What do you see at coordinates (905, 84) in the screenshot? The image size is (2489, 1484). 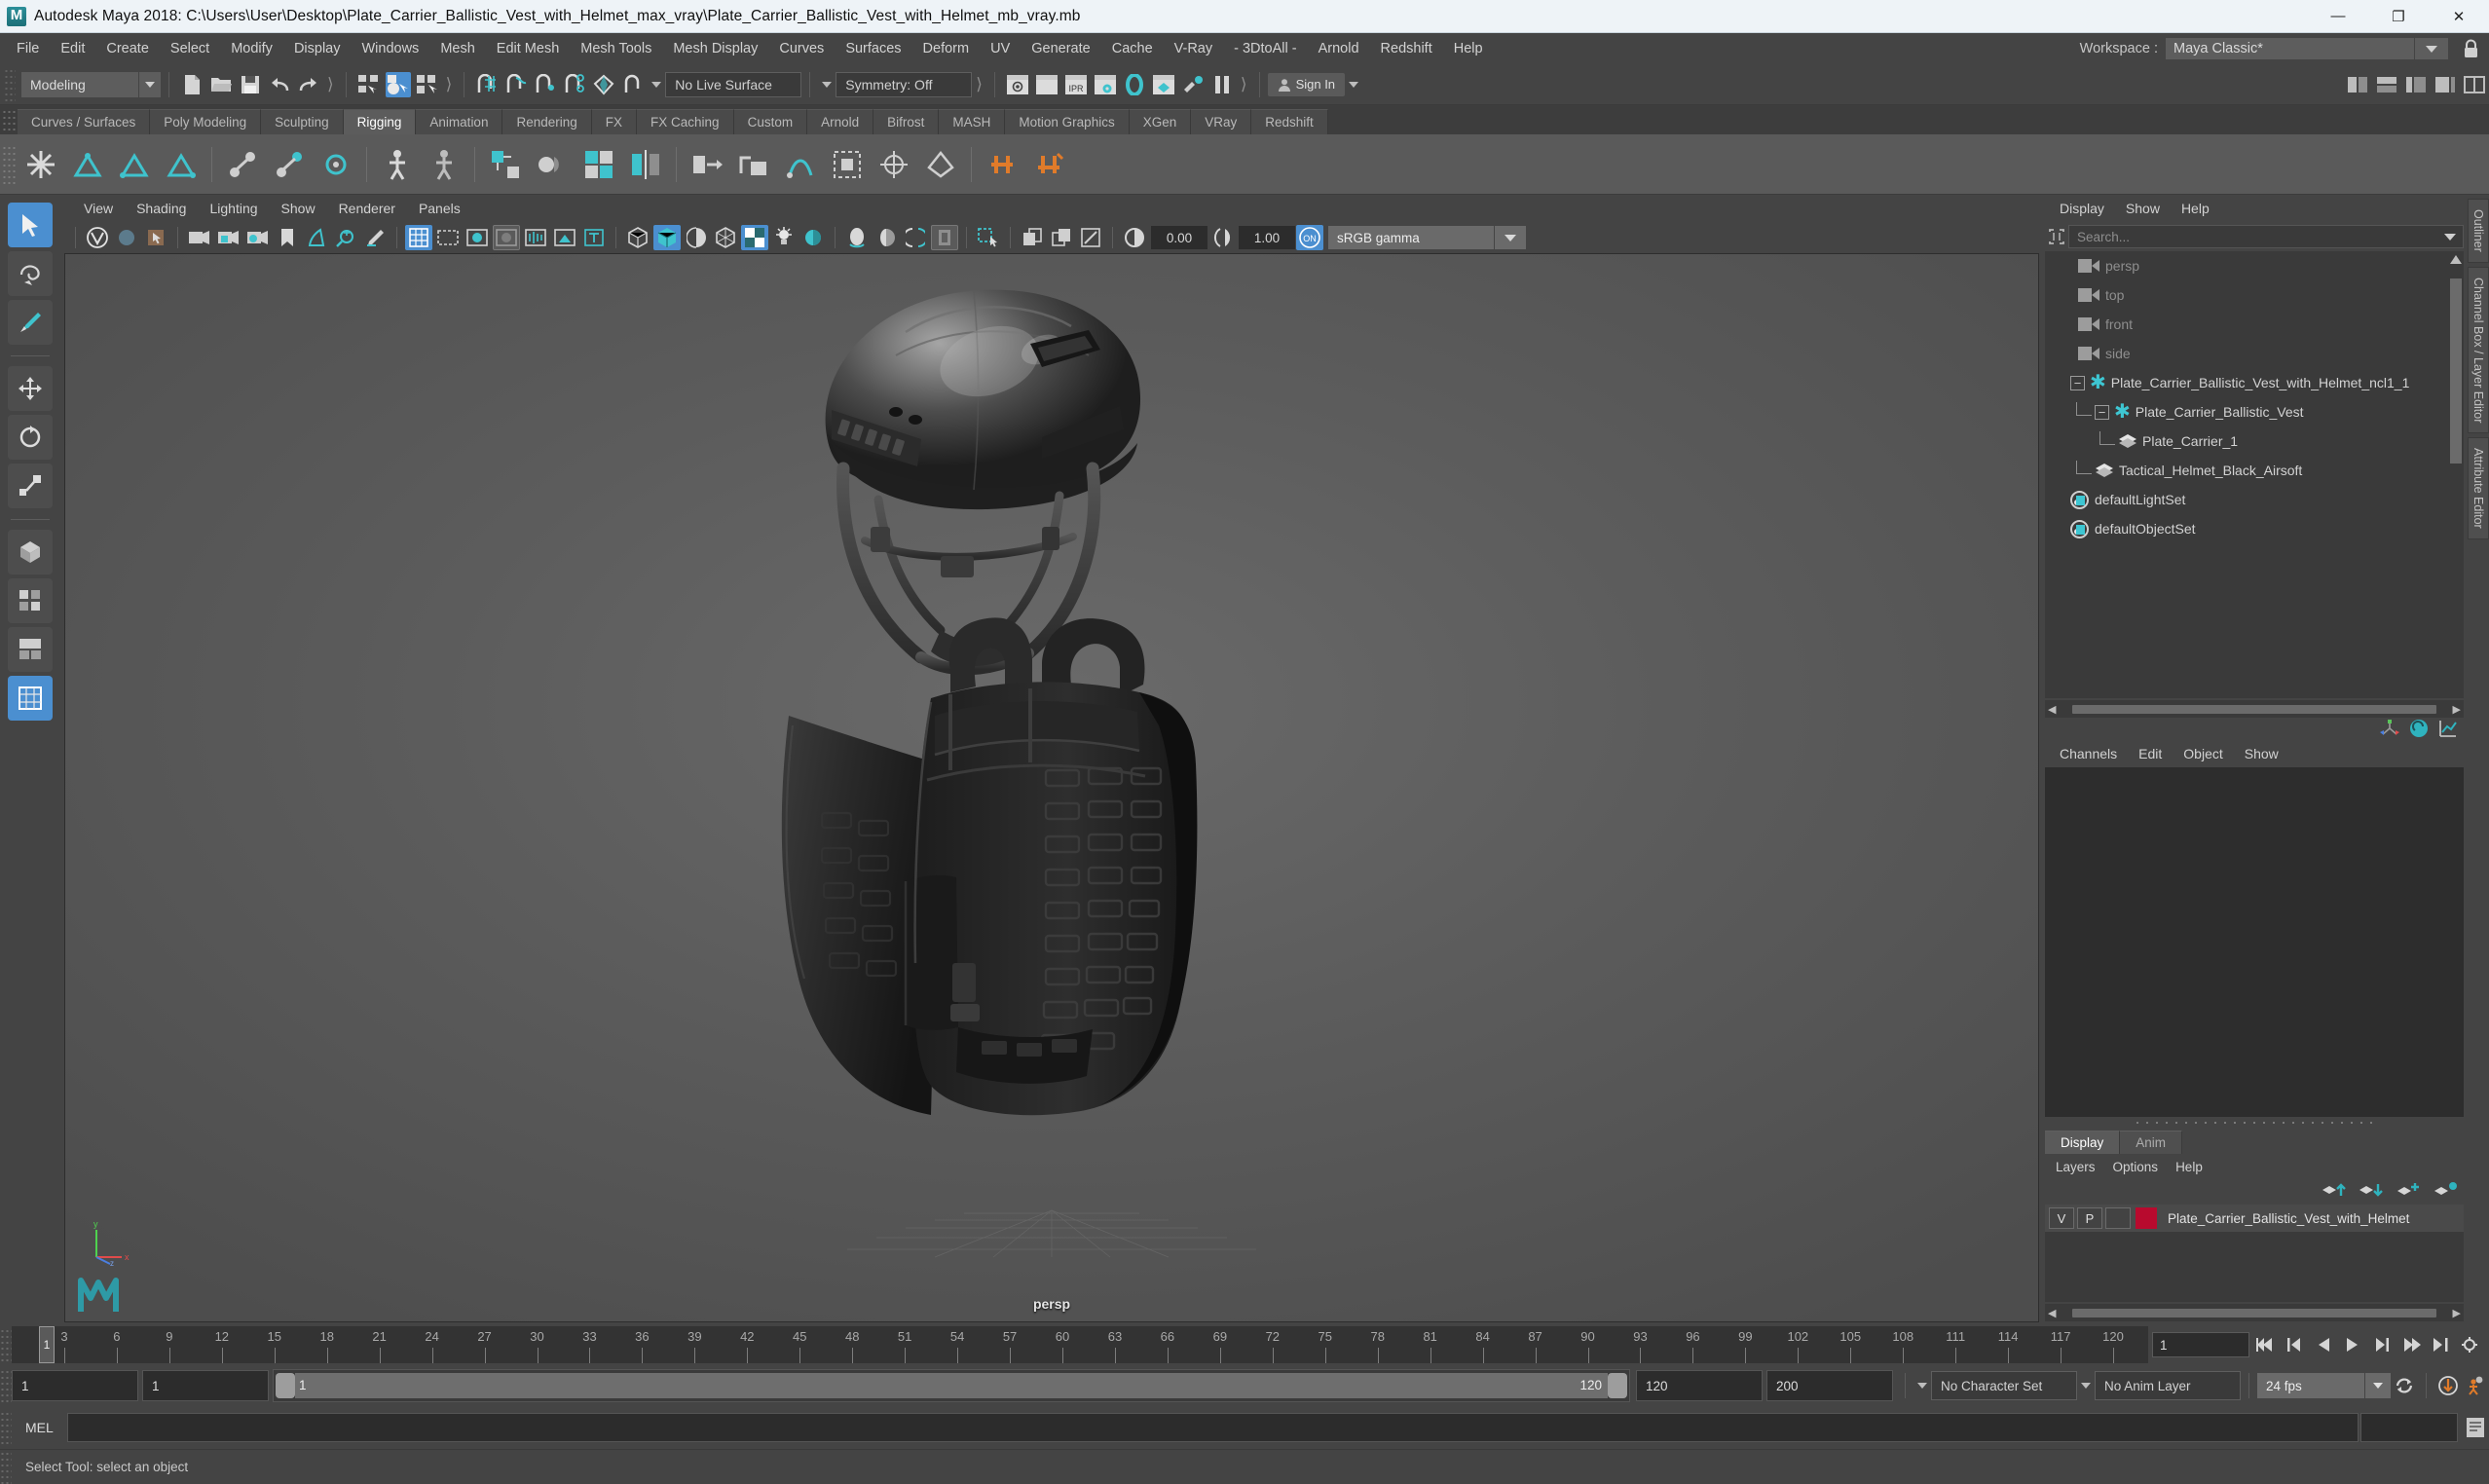 I see `symmetry-field: Symmetry: Off` at bounding box center [905, 84].